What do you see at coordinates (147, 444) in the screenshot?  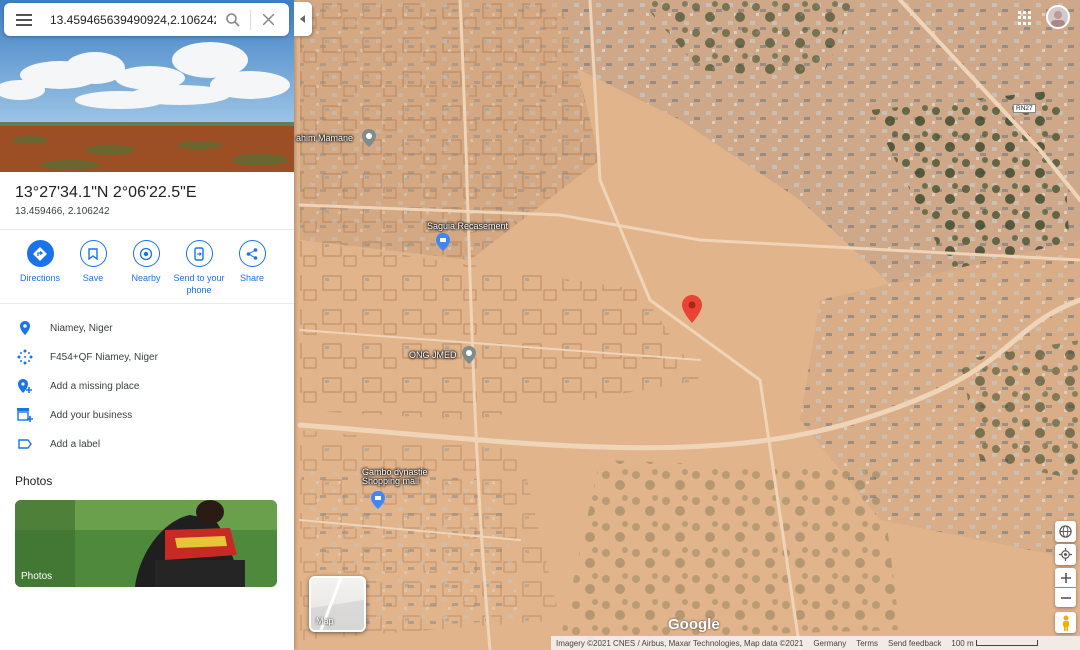 I see `add-label-row: Add a label` at bounding box center [147, 444].